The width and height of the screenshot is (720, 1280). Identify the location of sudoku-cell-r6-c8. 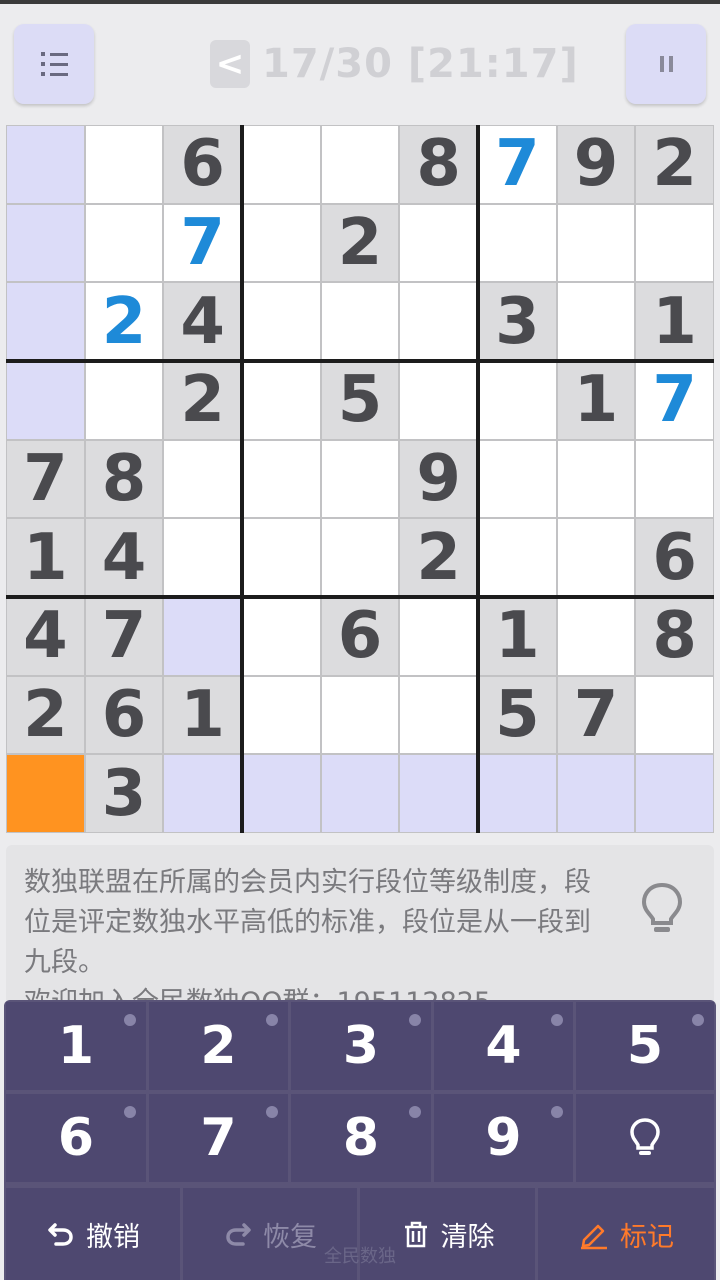
(596, 557).